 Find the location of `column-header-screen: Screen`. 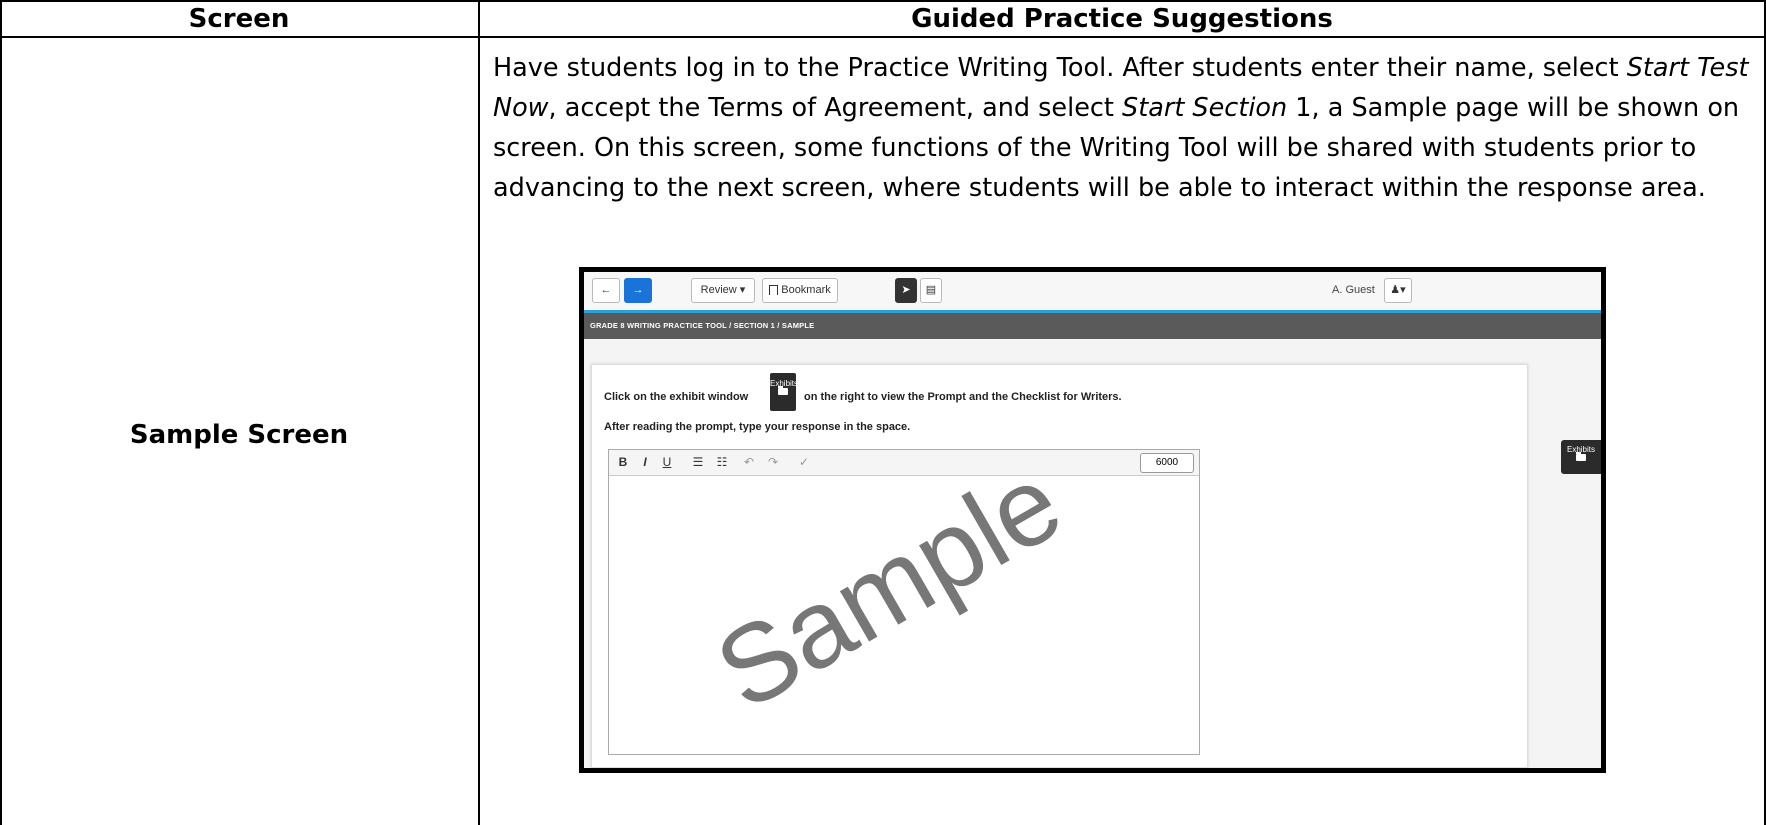

column-header-screen: Screen is located at coordinates (239, 19).